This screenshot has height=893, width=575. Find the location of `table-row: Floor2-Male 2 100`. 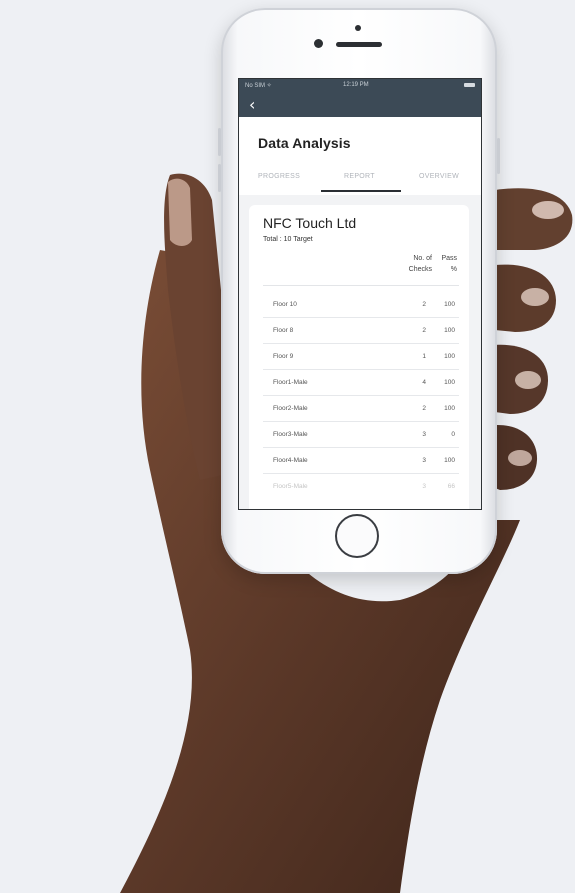

table-row: Floor2-Male 2 100 is located at coordinates (361, 409).